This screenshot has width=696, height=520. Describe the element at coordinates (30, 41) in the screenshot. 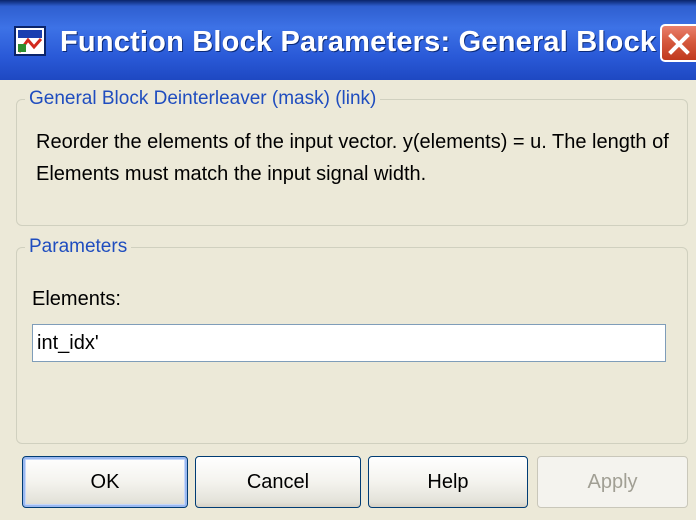

I see `simulink-block-icon` at that location.